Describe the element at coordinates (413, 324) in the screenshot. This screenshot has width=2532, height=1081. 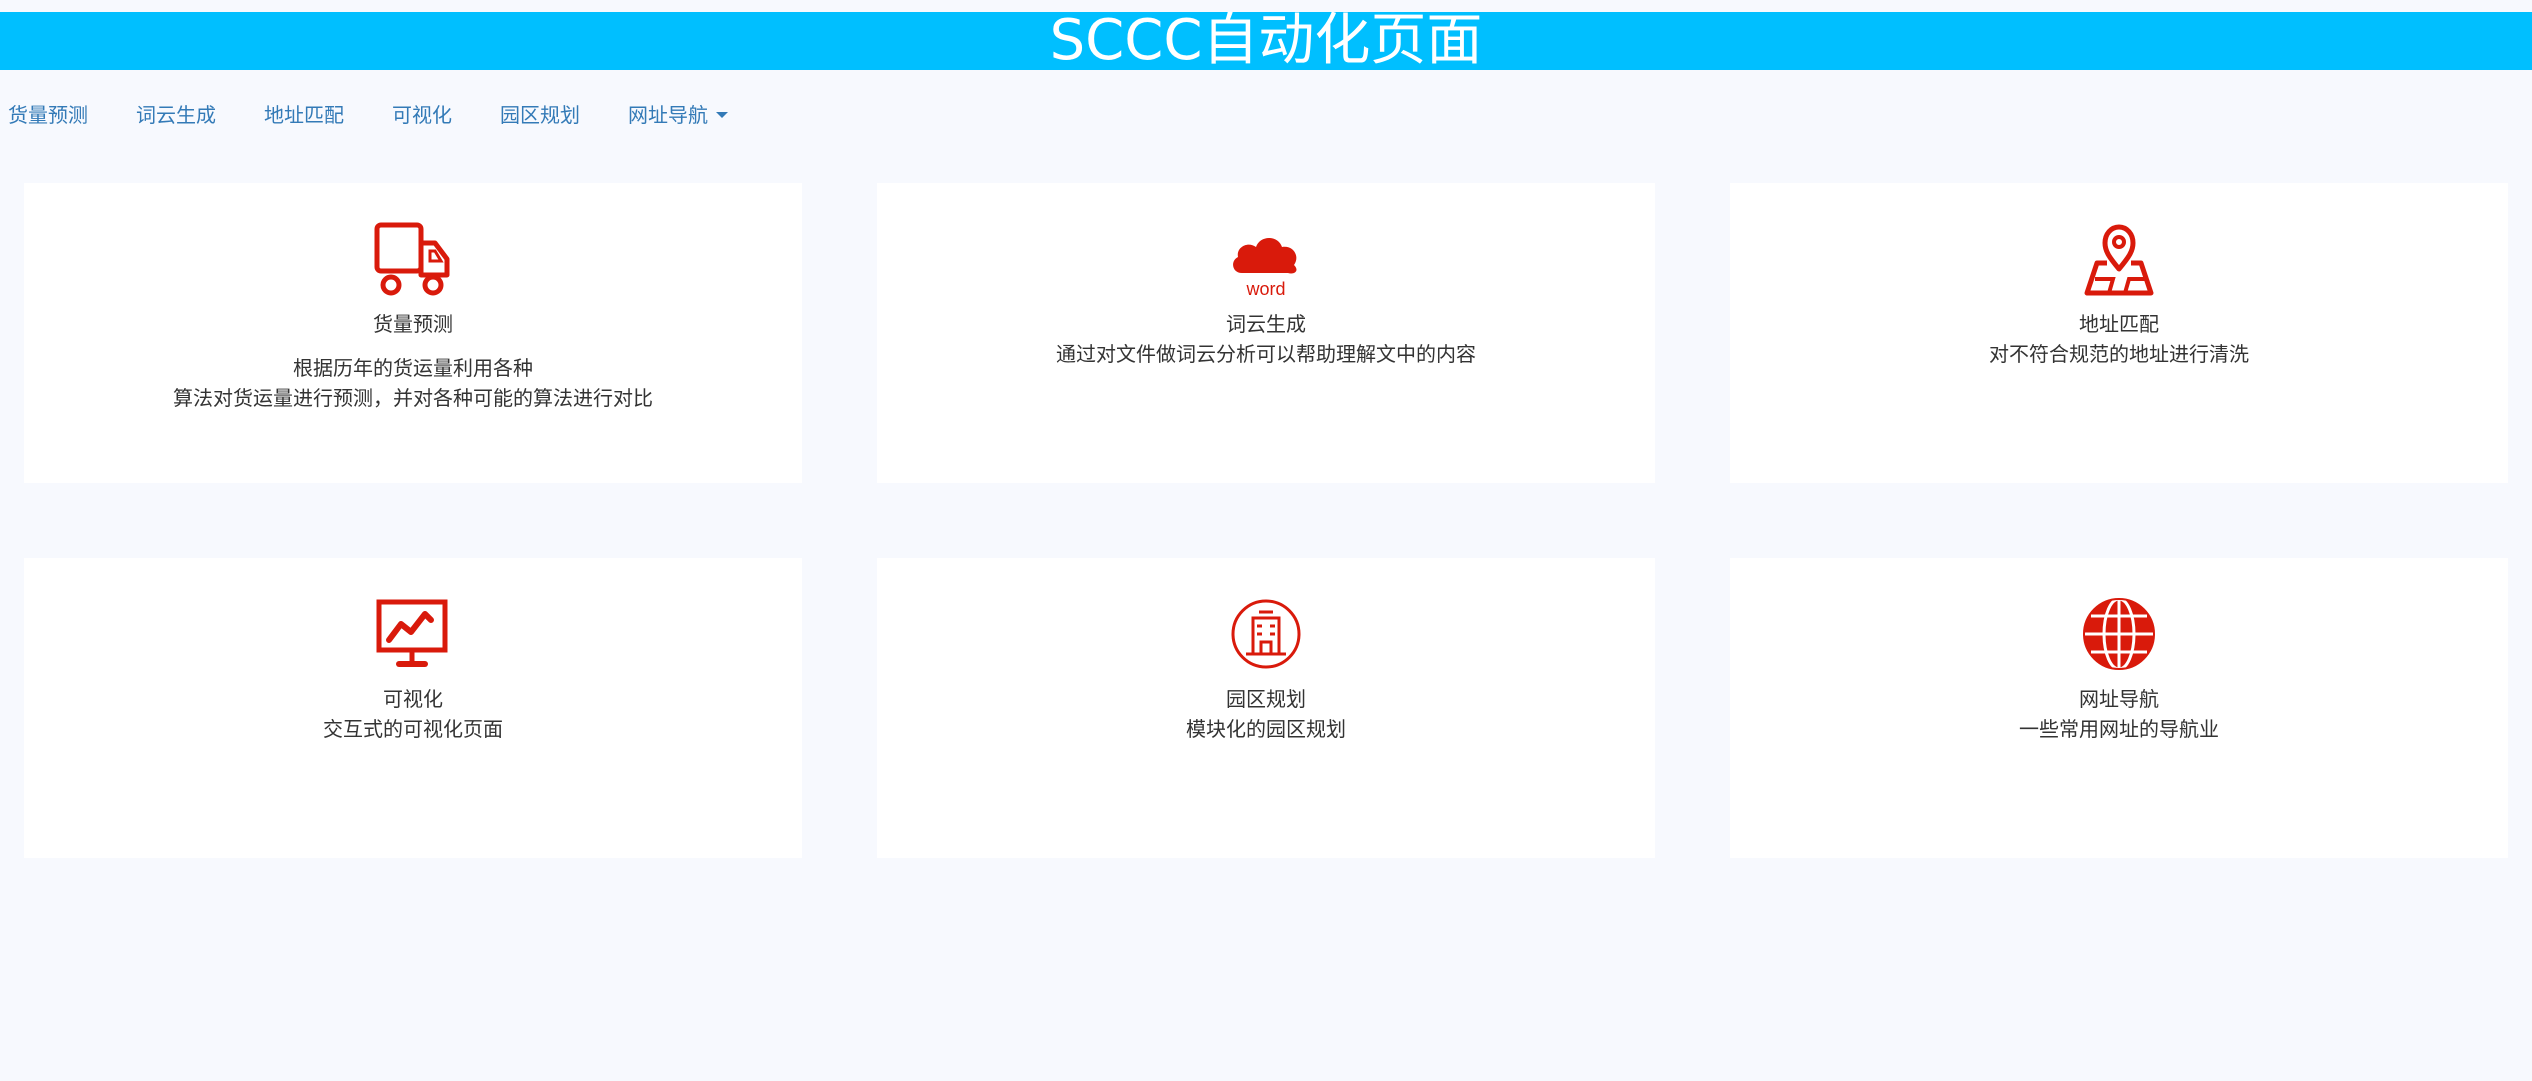
I see `card-title: 货量预测` at that location.